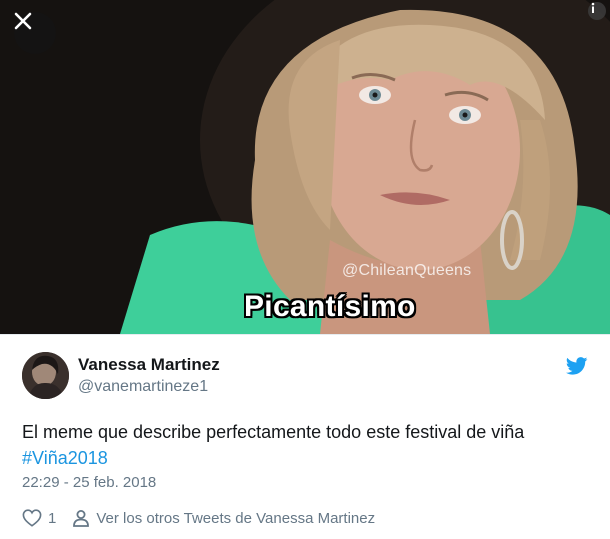 The height and width of the screenshot is (539, 610). I want to click on display-name: Vanessa Martinez, so click(149, 365).